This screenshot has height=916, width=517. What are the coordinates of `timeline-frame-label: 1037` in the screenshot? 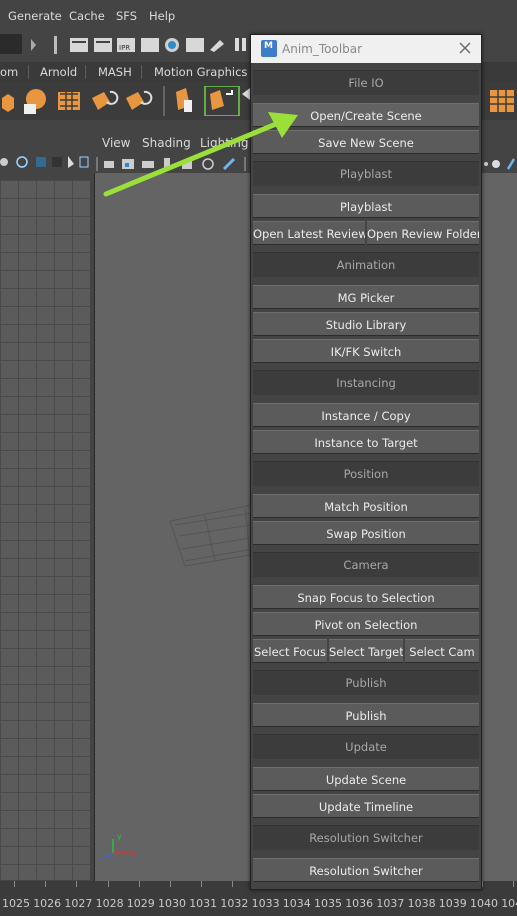 It's located at (390, 903).